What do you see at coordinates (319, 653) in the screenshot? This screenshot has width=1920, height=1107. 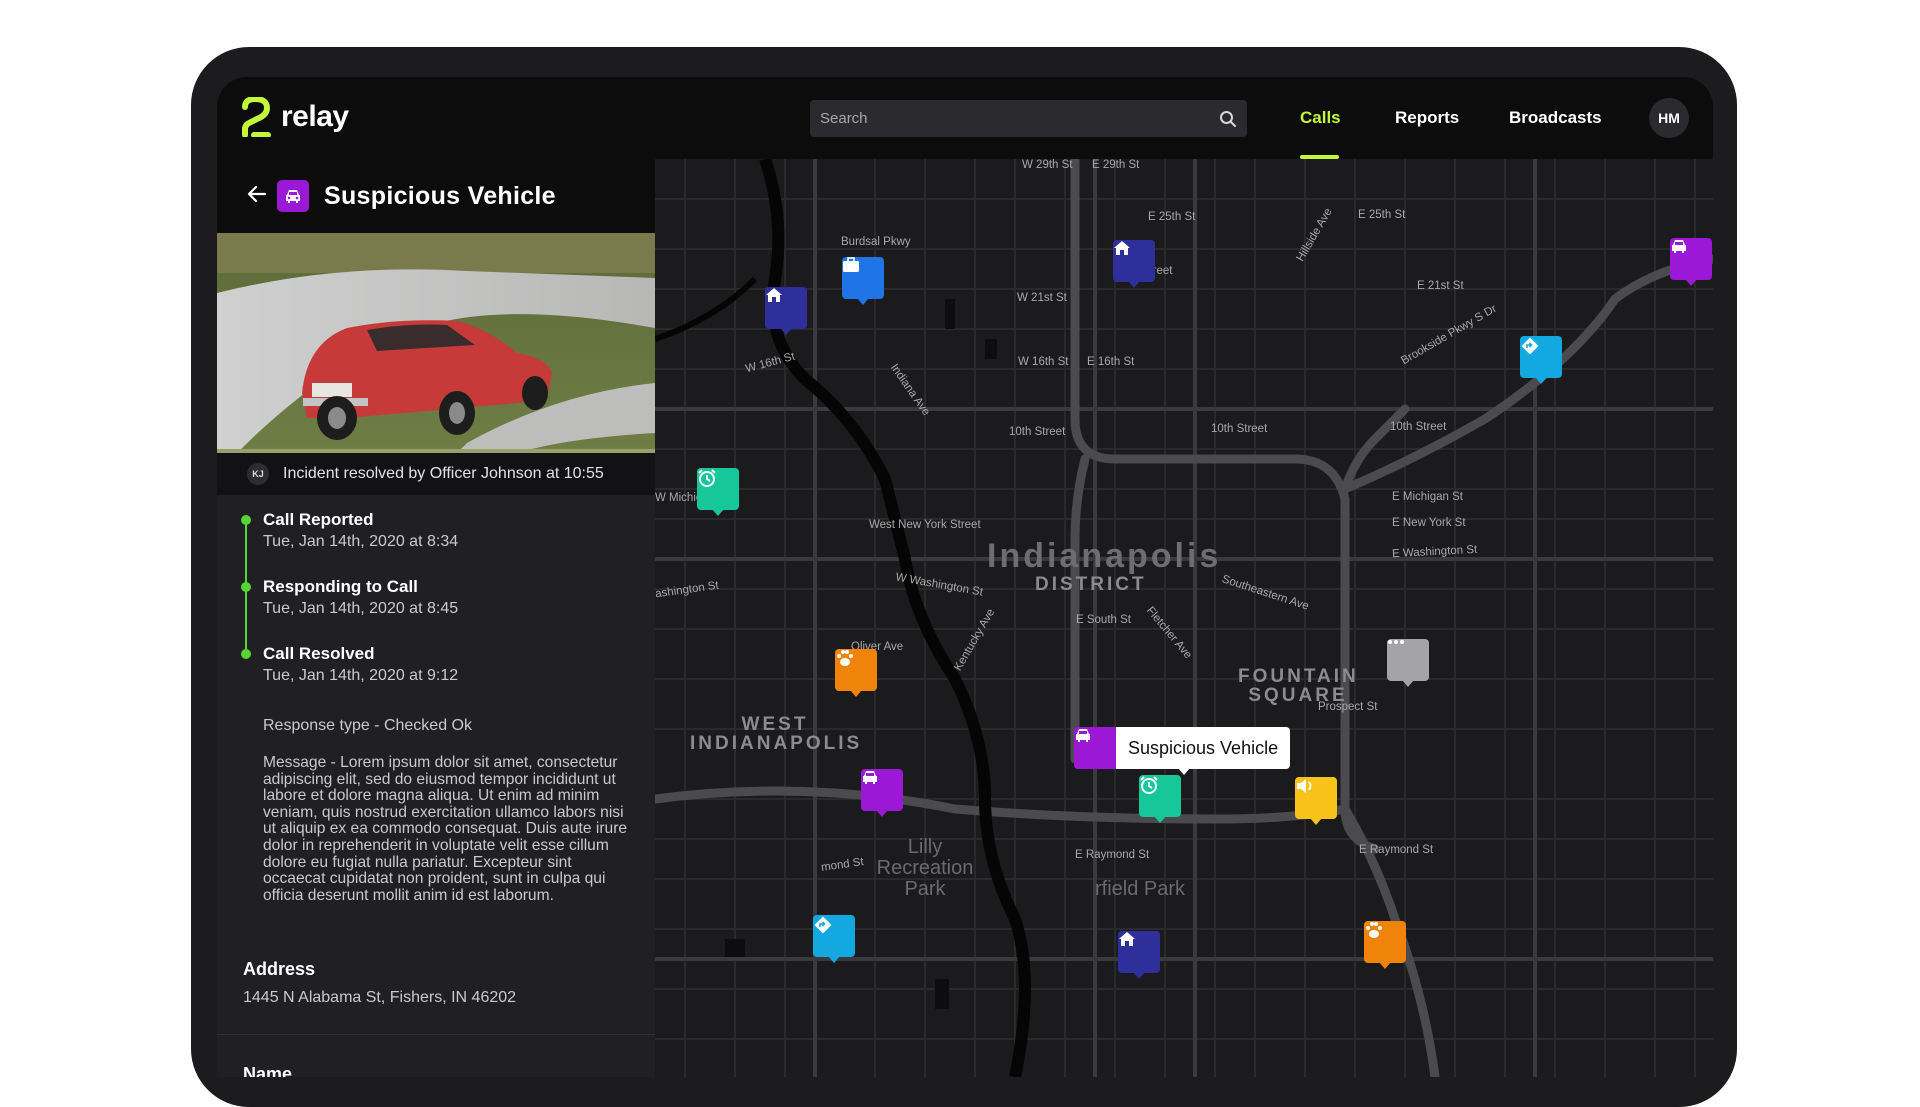 I see `timeline-title: Call Resolved` at bounding box center [319, 653].